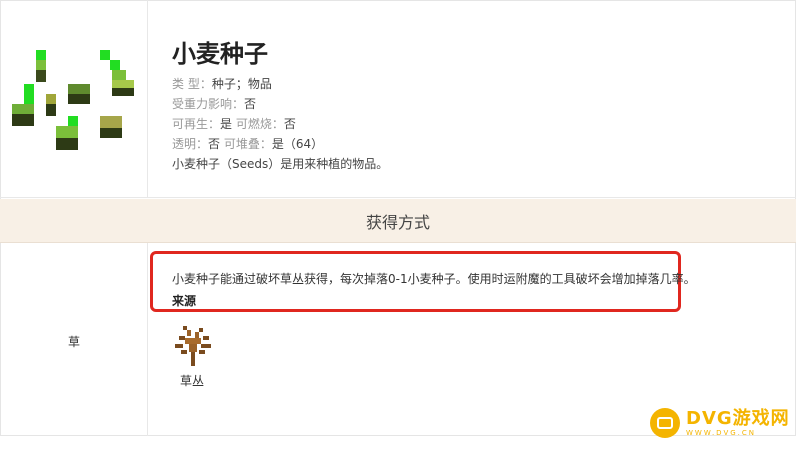 This screenshot has width=800, height=451. Describe the element at coordinates (297, 144) in the screenshot. I see `stackable-value: 是（64）` at that location.